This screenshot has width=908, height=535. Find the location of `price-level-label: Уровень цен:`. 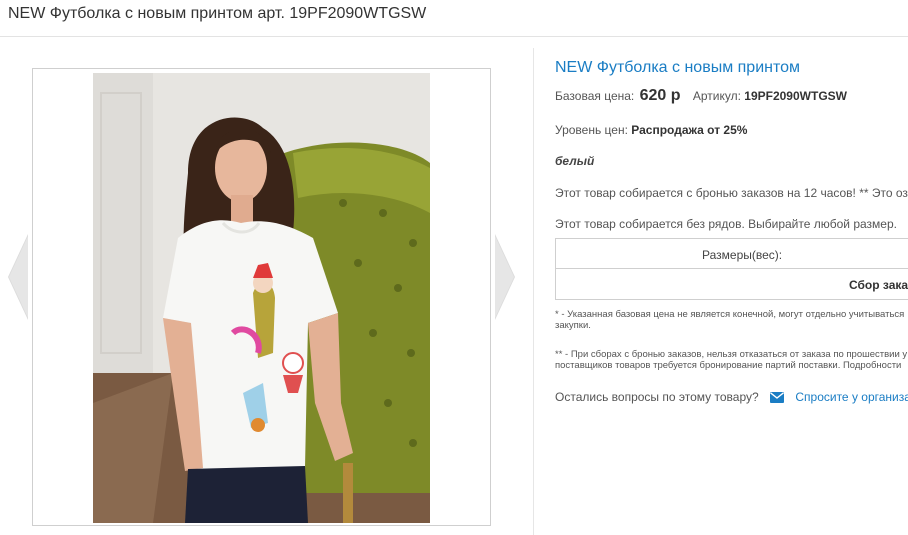

price-level-label: Уровень цен: is located at coordinates (591, 130).